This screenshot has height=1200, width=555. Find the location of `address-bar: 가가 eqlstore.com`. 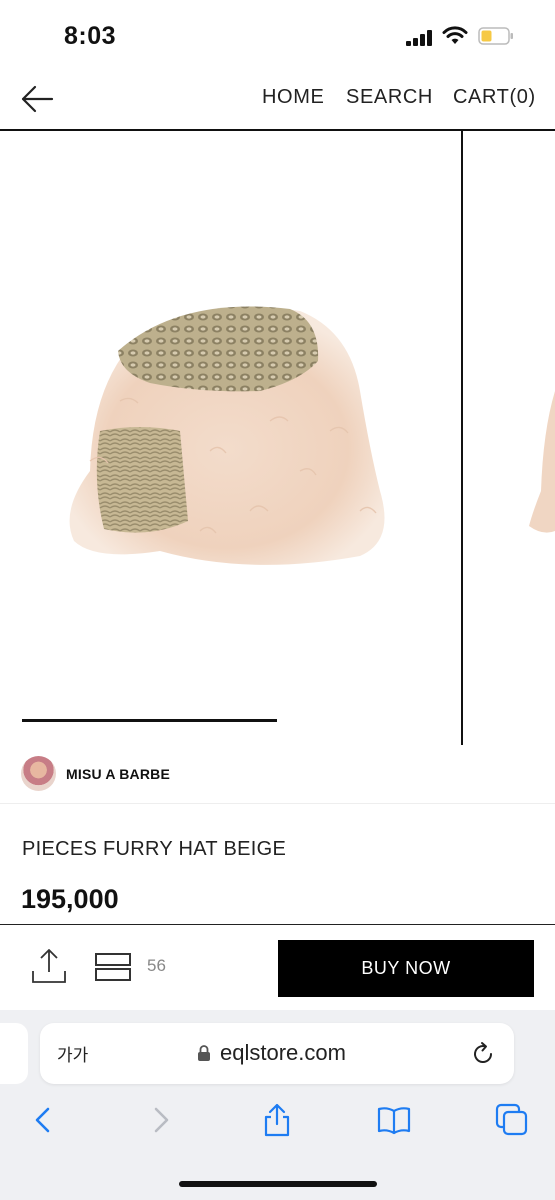

address-bar: 가가 eqlstore.com is located at coordinates (277, 1053).